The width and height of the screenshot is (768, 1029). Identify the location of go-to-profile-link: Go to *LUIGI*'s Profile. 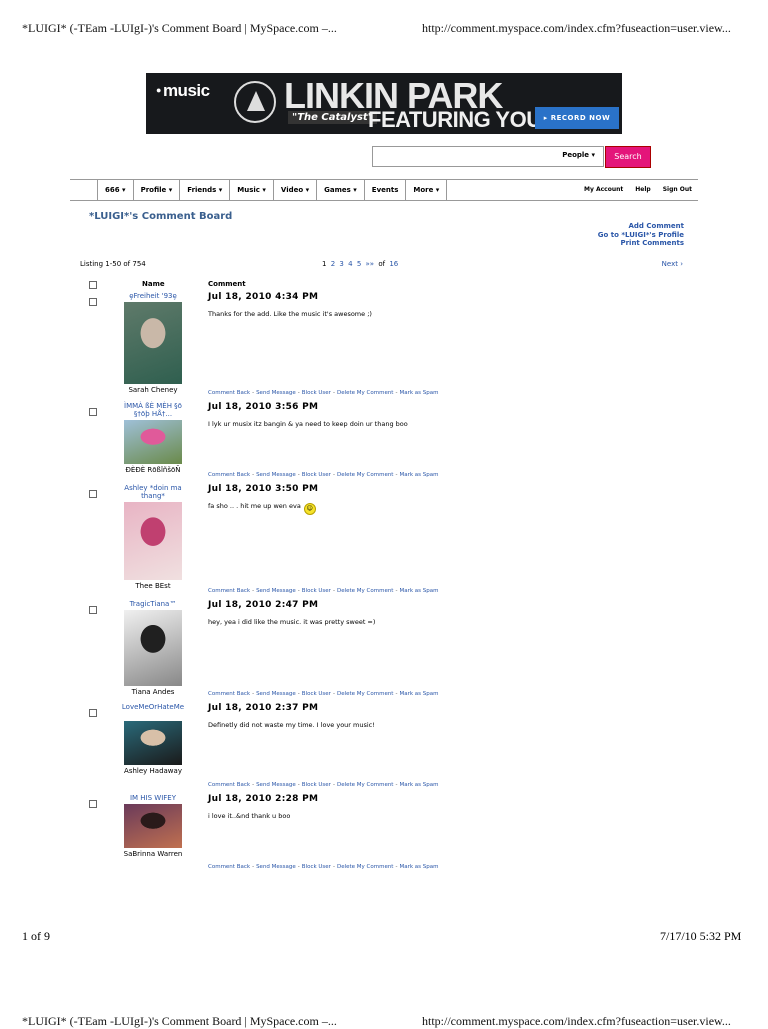
(641, 235).